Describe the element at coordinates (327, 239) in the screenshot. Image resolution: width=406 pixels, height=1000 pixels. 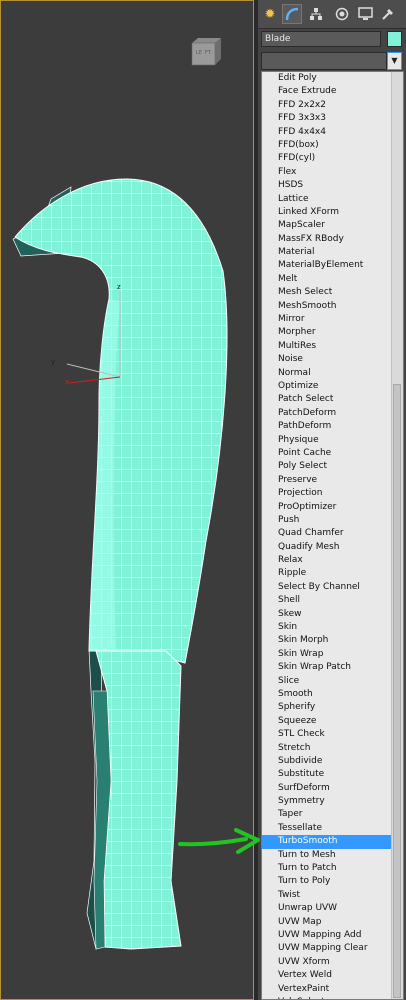
I see `modifier-list-item: MassFX RBody` at that location.